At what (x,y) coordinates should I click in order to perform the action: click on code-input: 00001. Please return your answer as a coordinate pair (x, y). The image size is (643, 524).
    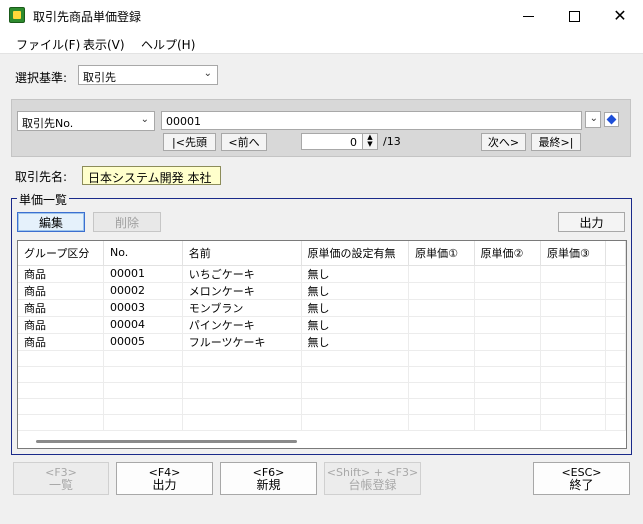
    Looking at the image, I should click on (371, 120).